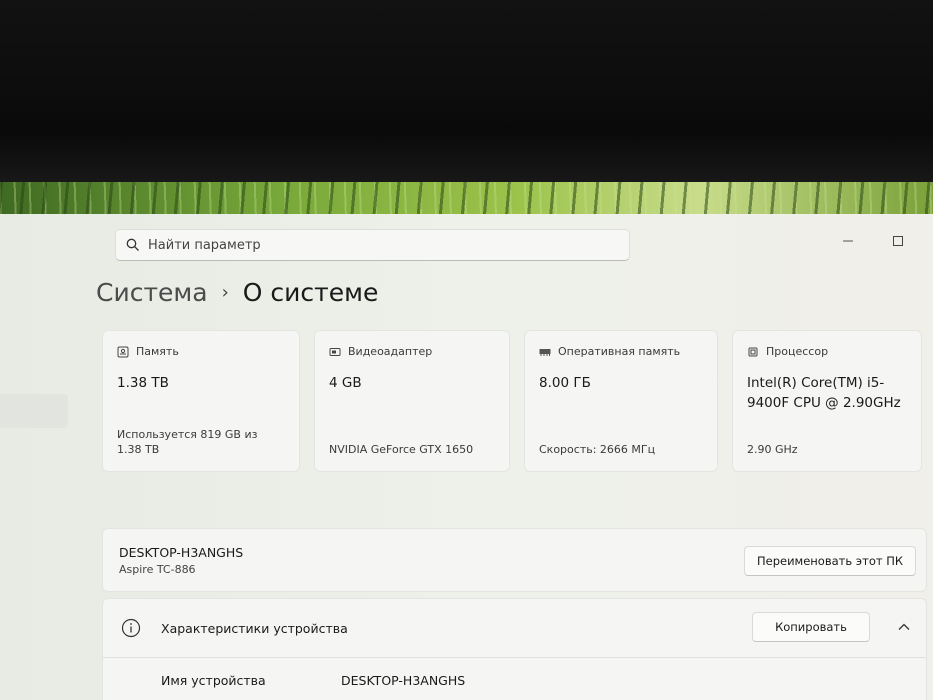 The height and width of the screenshot is (700, 933). I want to click on card-label: Процессор, so click(797, 351).